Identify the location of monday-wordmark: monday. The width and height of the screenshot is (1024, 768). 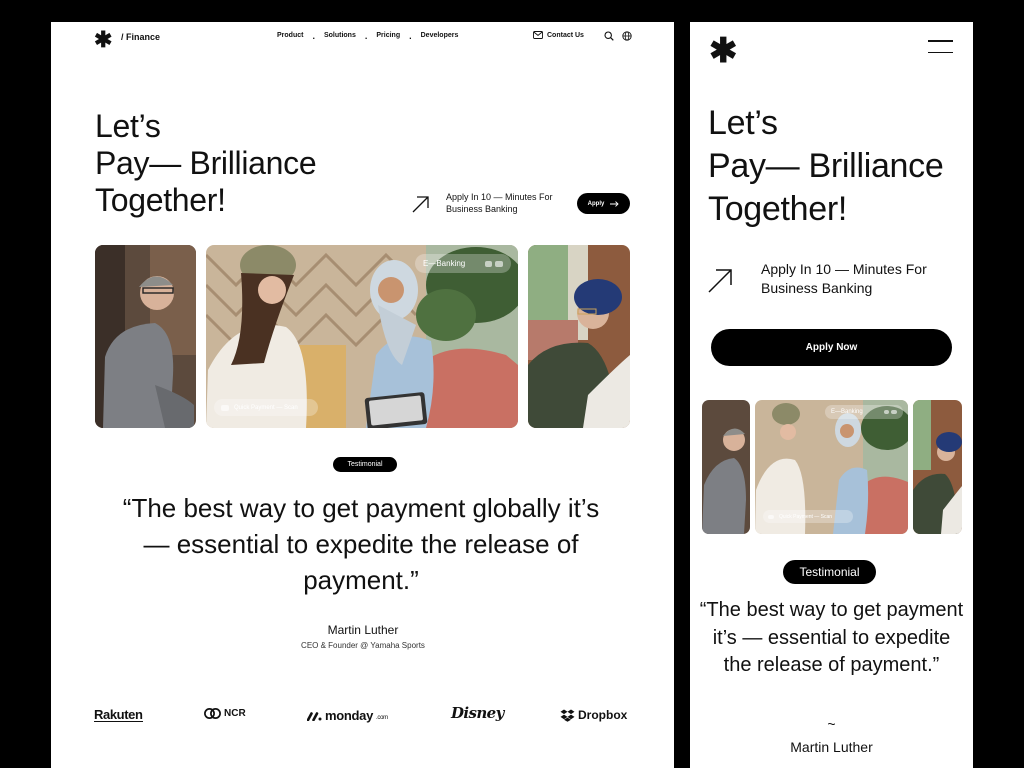
(349, 715).